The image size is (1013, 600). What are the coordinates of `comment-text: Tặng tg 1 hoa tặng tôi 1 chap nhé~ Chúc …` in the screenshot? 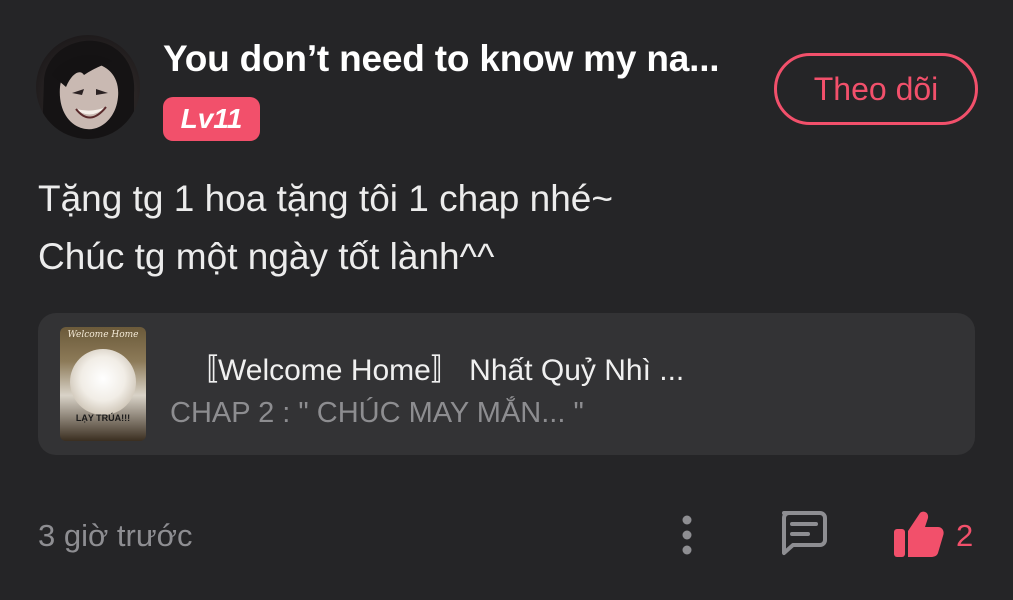 It's located at (325, 228).